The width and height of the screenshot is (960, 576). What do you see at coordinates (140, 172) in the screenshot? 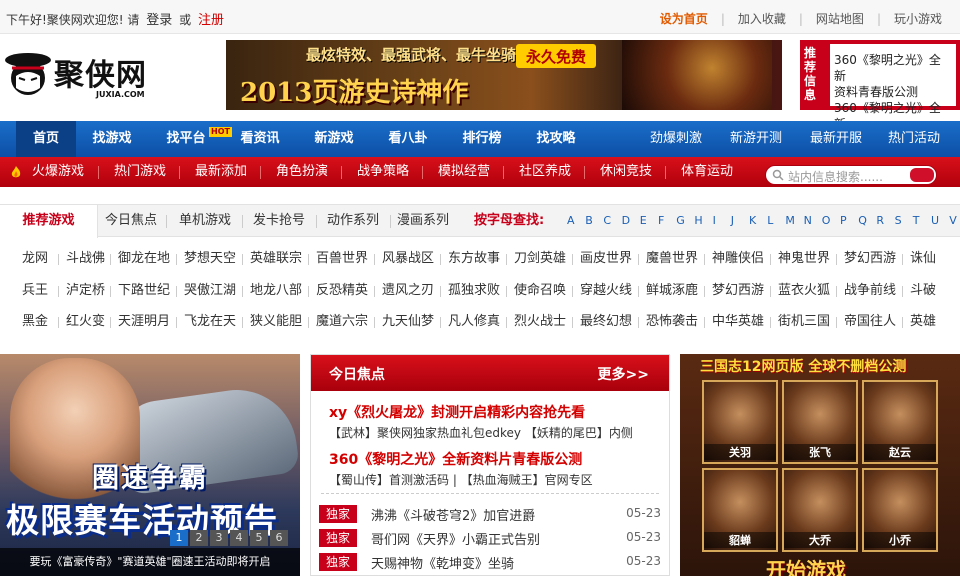
I see `cat-popular: 热门游戏` at bounding box center [140, 172].